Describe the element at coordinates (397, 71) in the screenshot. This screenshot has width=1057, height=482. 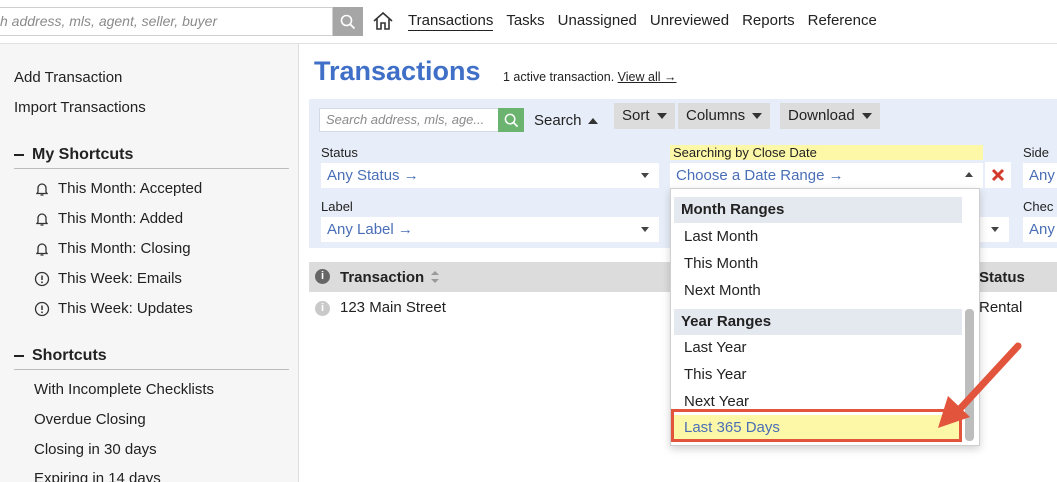
I see `page-title: Transactions` at that location.